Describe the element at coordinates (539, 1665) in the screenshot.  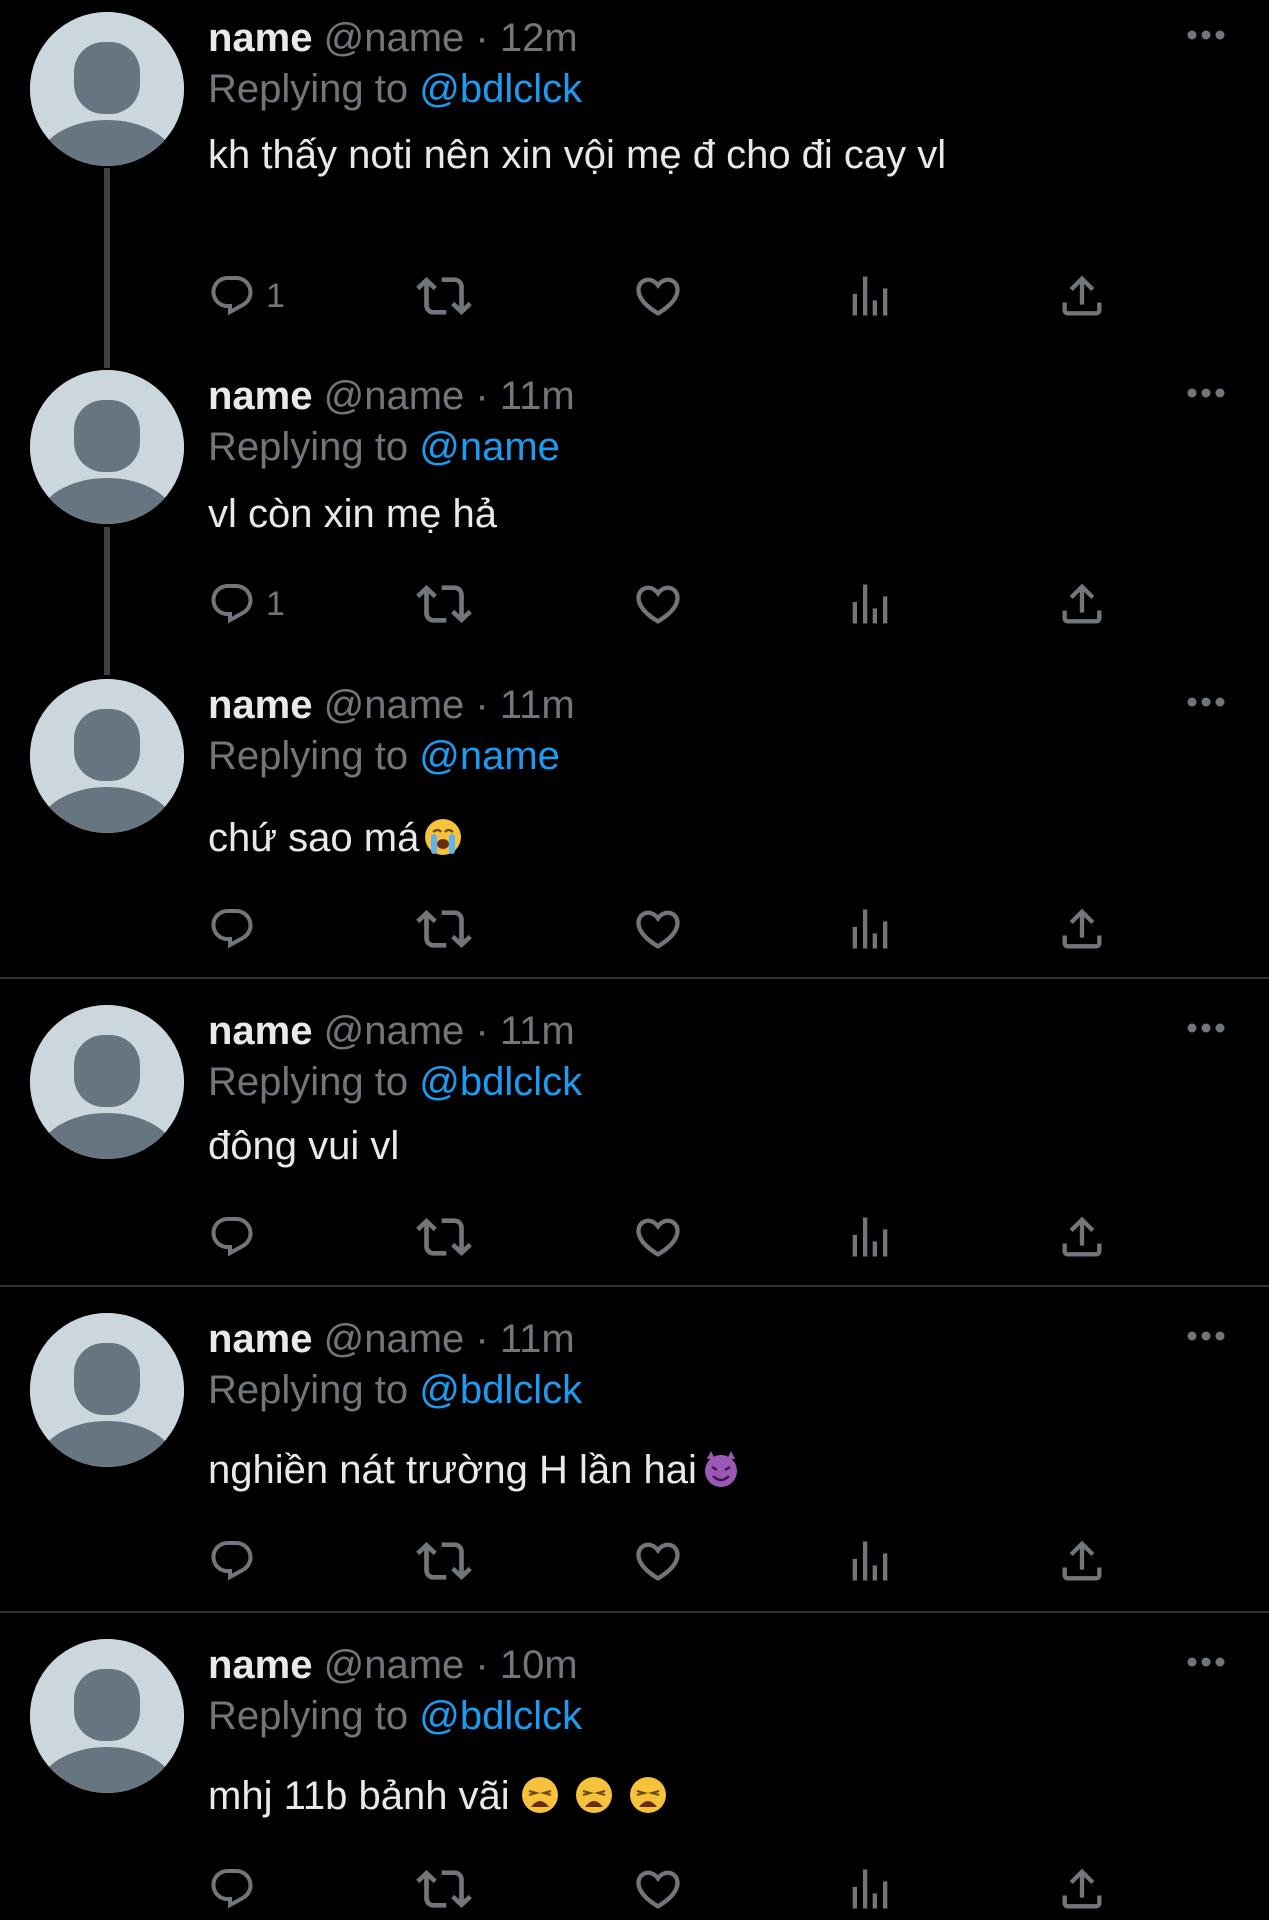
I see `timestamp: 10m` at that location.